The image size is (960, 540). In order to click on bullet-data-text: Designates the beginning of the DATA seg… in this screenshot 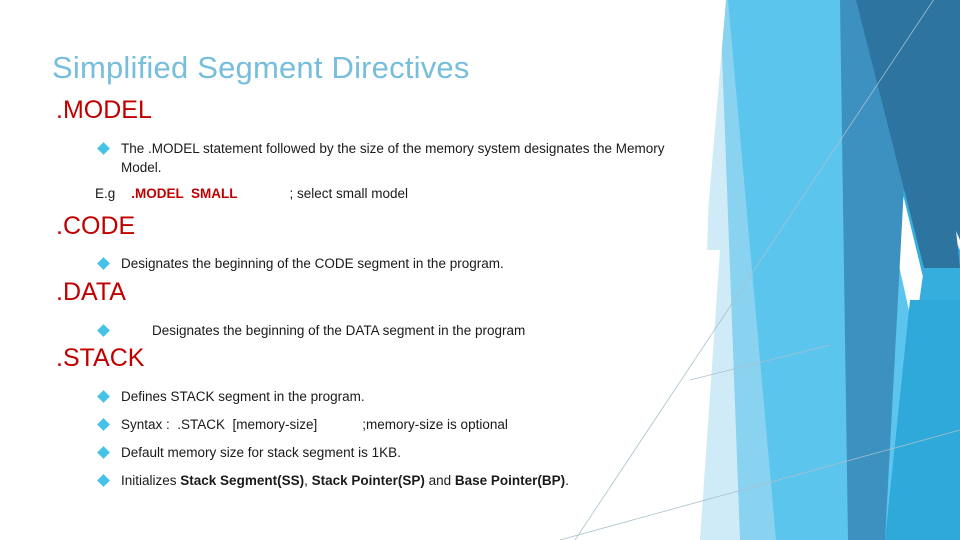, I will do `click(339, 330)`.